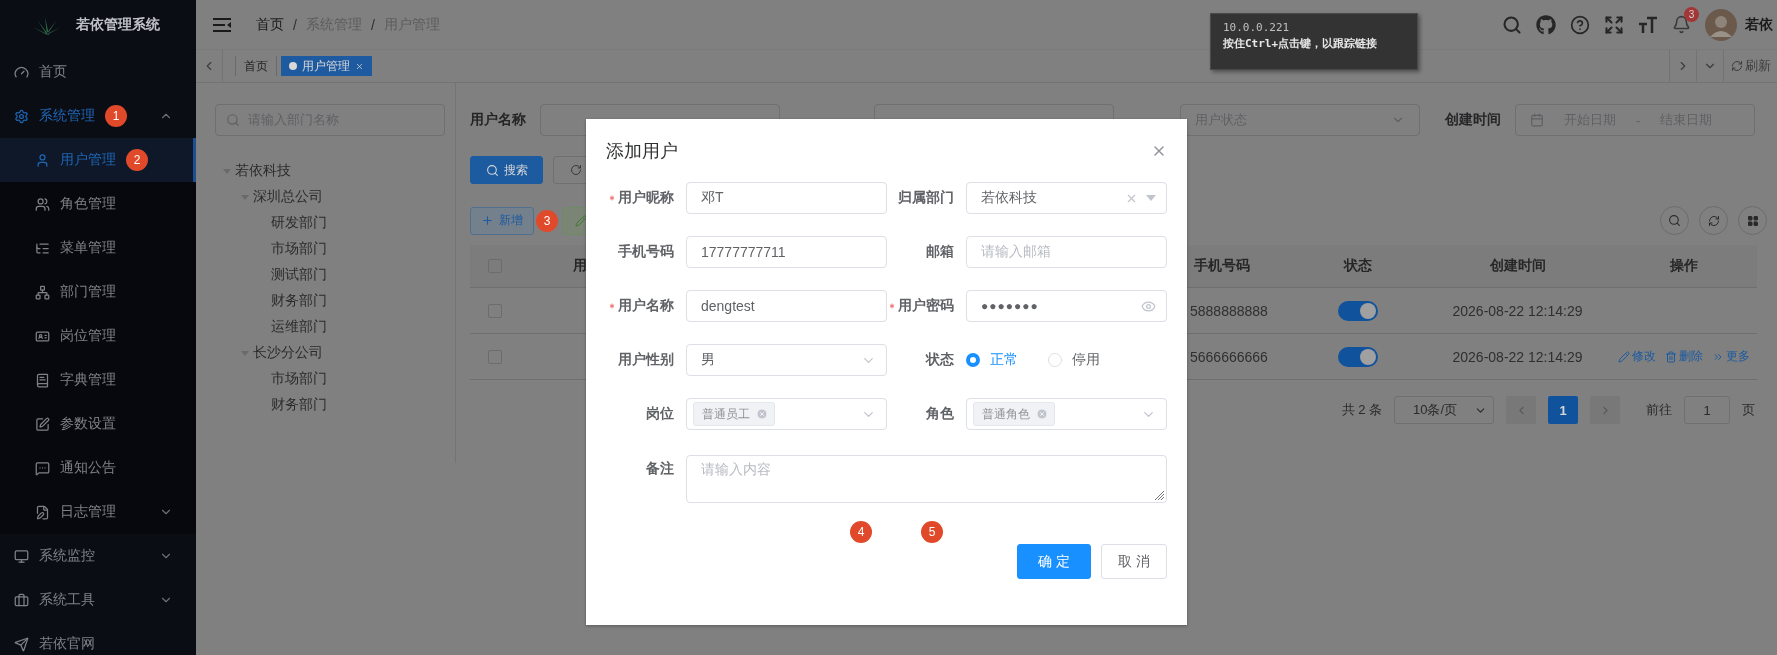 The height and width of the screenshot is (655, 1777). Describe the element at coordinates (926, 198) in the screenshot. I see `field-label: 归属部门` at that location.